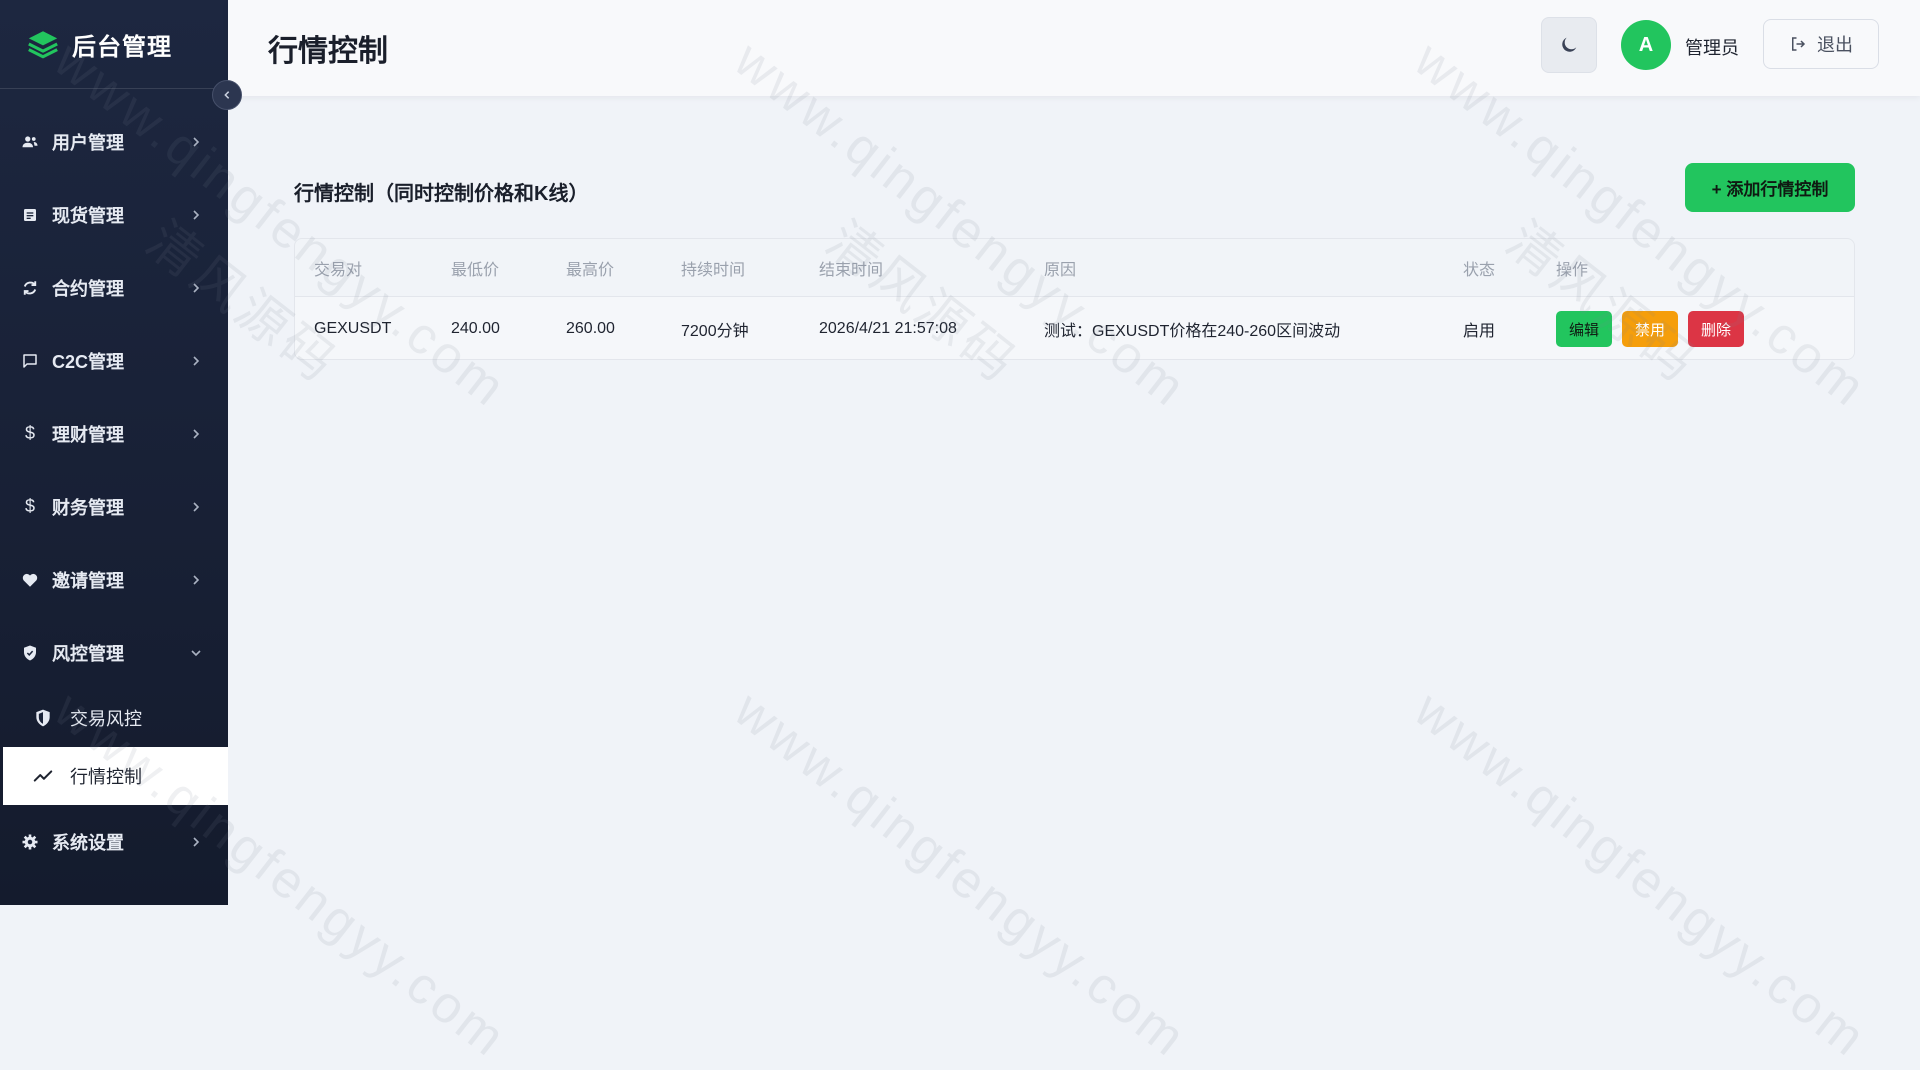 This screenshot has height=1070, width=1920. What do you see at coordinates (715, 331) in the screenshot?
I see `cell-duration: 7200分钟` at bounding box center [715, 331].